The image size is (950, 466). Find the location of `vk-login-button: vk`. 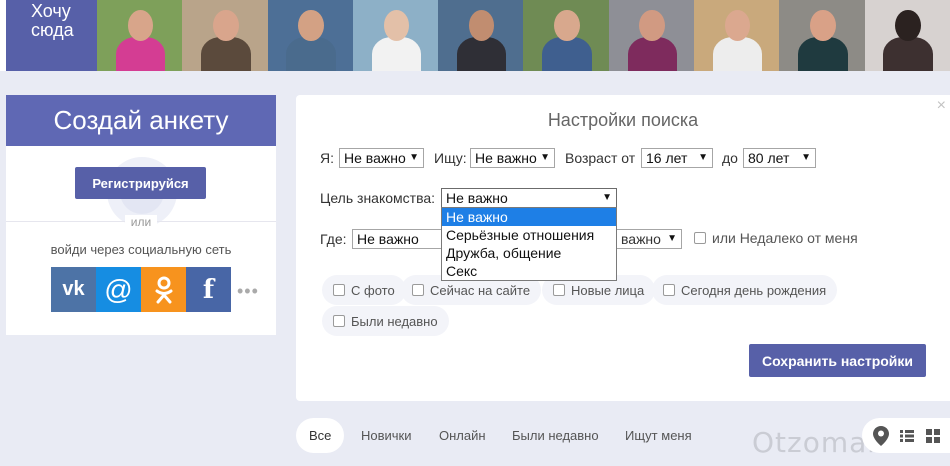

vk-login-button: vk is located at coordinates (73, 289).